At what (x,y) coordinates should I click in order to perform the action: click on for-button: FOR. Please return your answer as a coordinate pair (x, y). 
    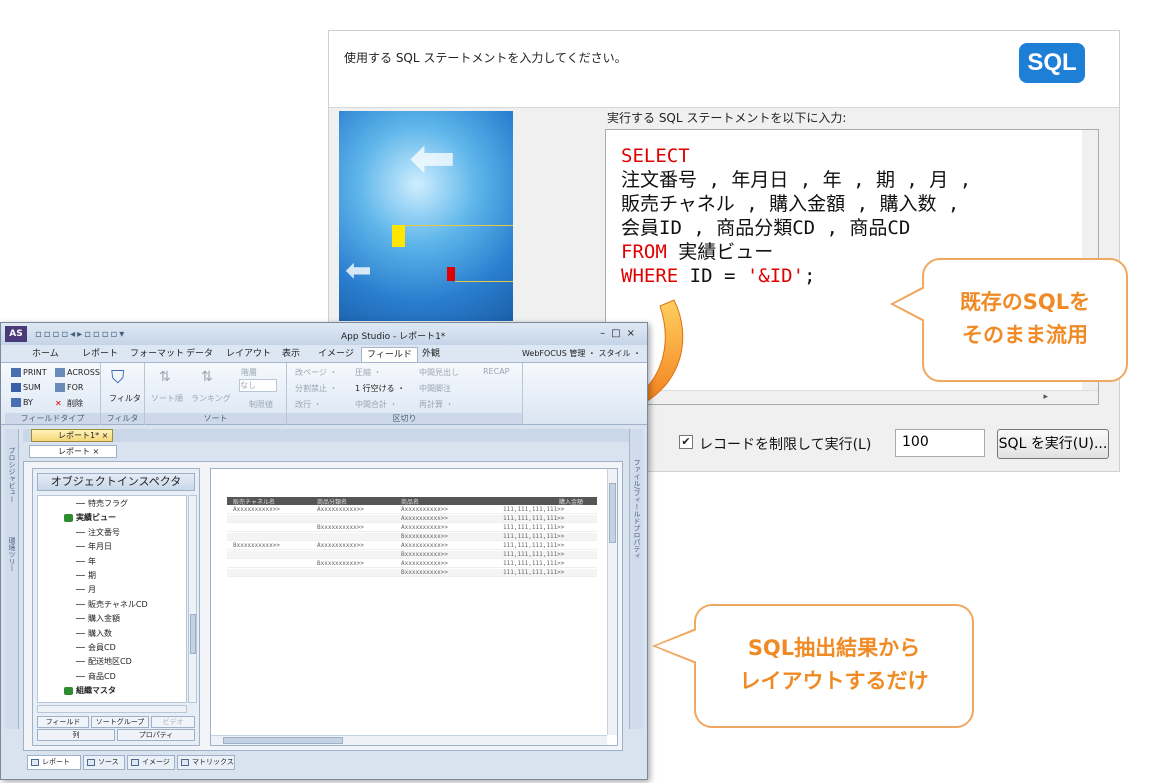
    Looking at the image, I should click on (69, 387).